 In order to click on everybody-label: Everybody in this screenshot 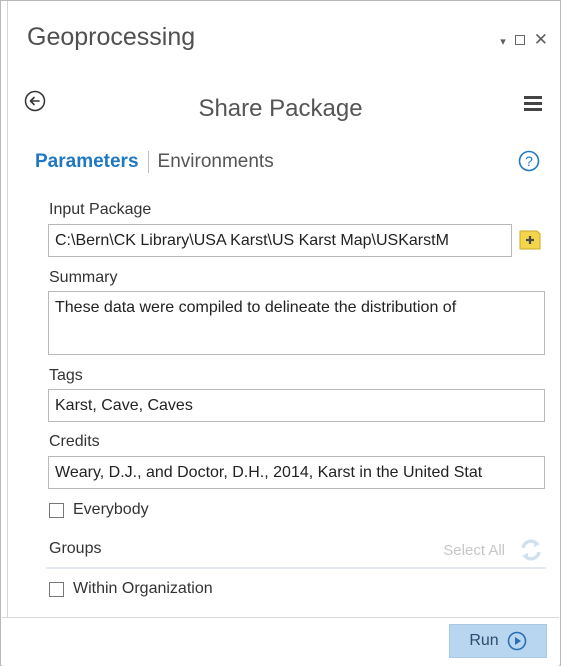, I will do `click(111, 509)`.